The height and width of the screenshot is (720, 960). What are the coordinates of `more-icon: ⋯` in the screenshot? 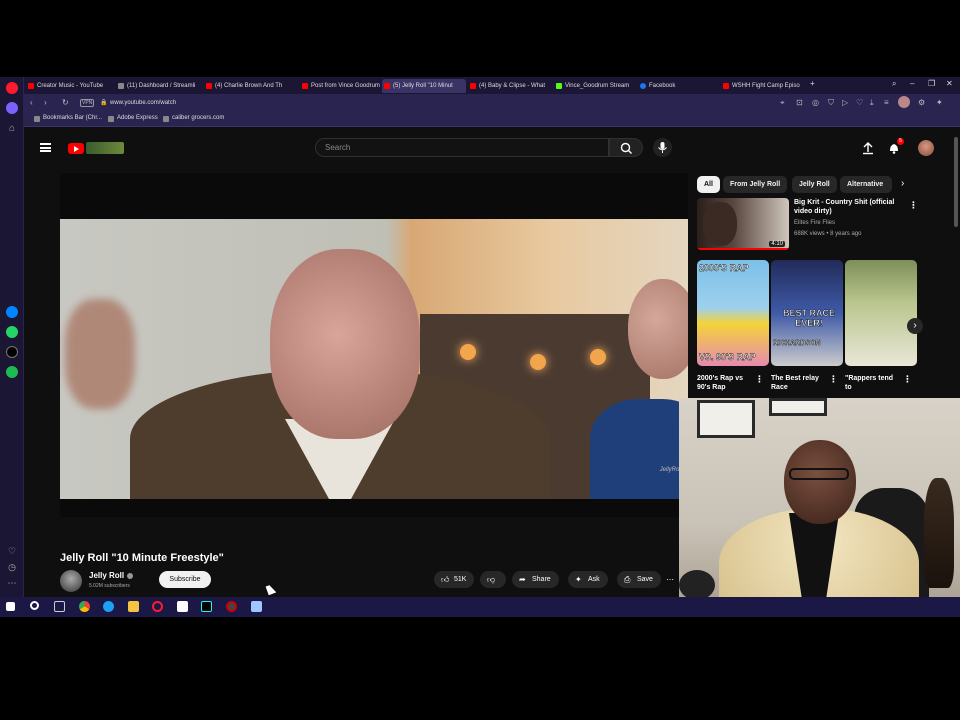 It's located at (12, 583).